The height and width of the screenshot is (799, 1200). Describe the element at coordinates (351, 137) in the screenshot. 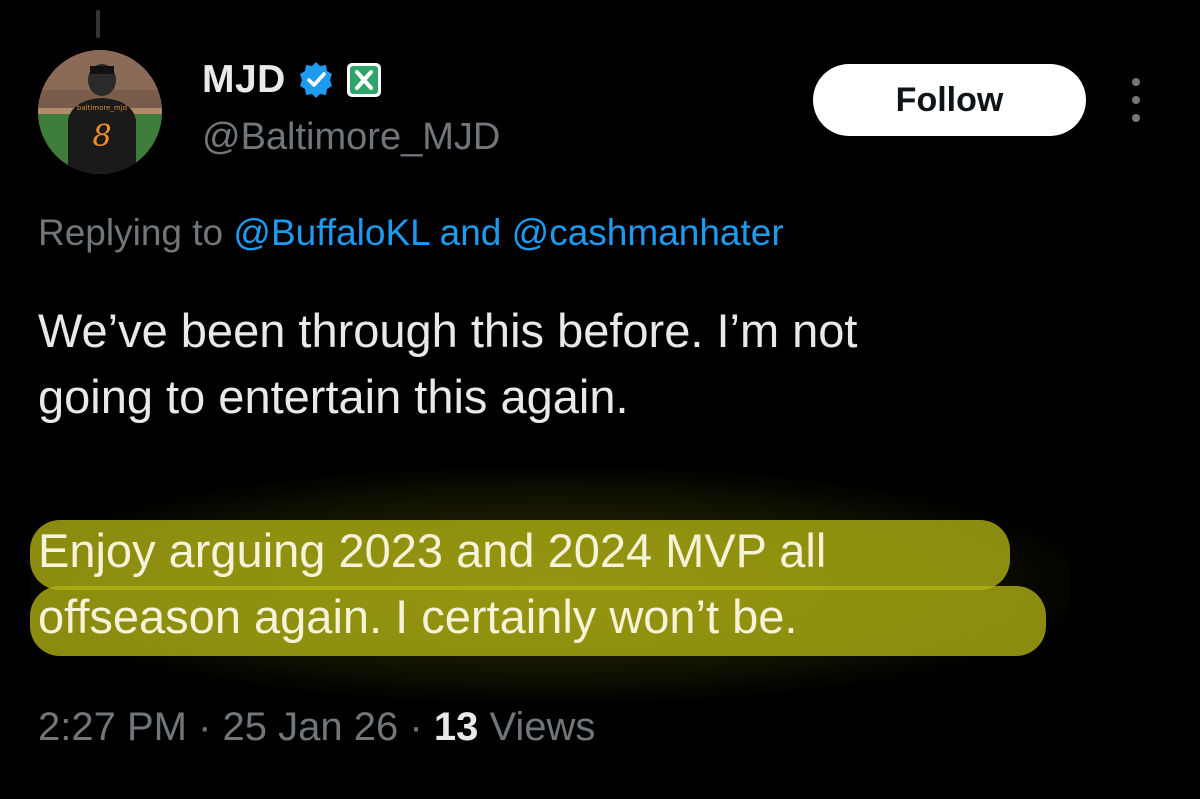

I see `author-handle: @Baltimore_MJD` at that location.